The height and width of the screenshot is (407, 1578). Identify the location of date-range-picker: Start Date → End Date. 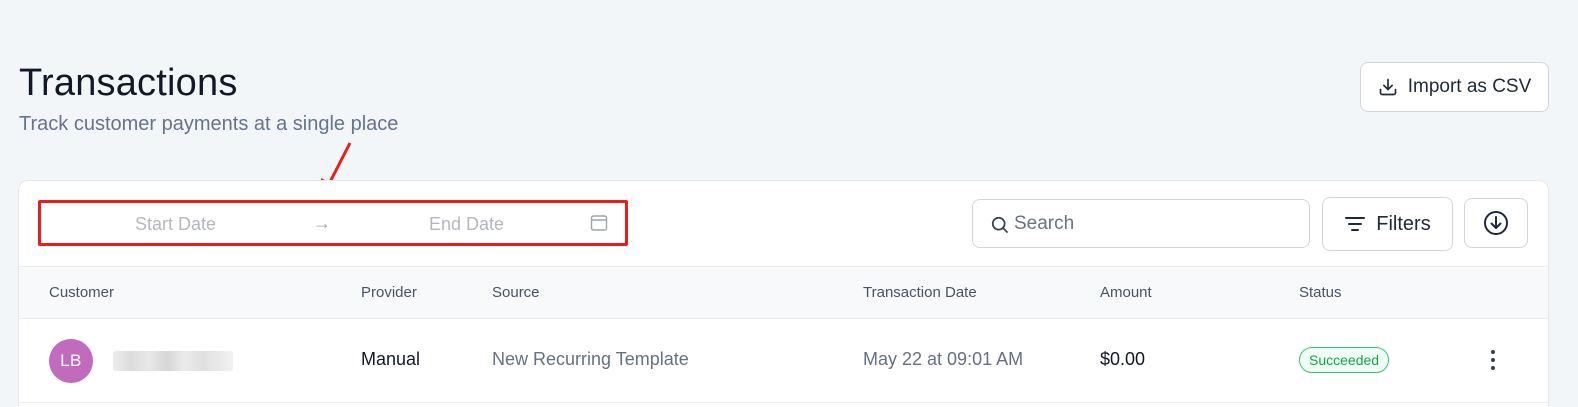
(333, 223).